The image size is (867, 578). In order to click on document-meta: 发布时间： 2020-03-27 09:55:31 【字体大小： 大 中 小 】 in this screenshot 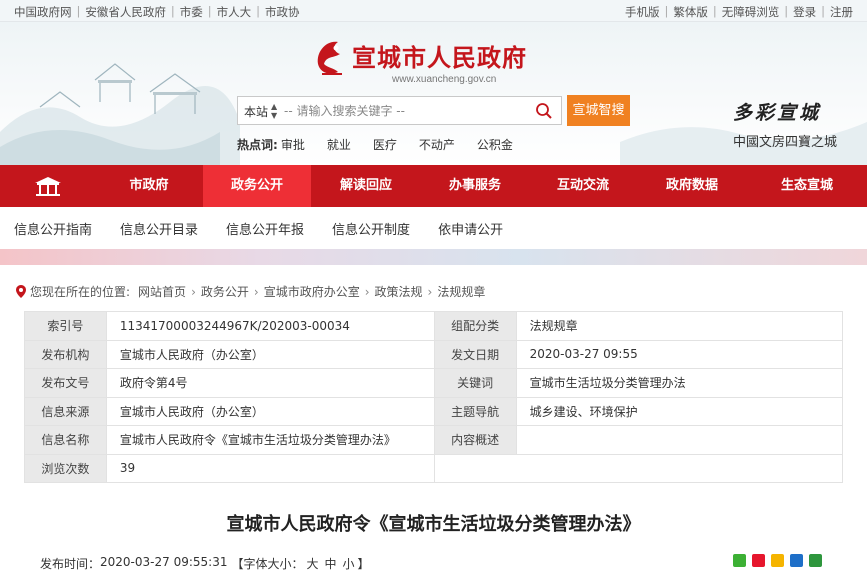, I will do `click(205, 563)`.